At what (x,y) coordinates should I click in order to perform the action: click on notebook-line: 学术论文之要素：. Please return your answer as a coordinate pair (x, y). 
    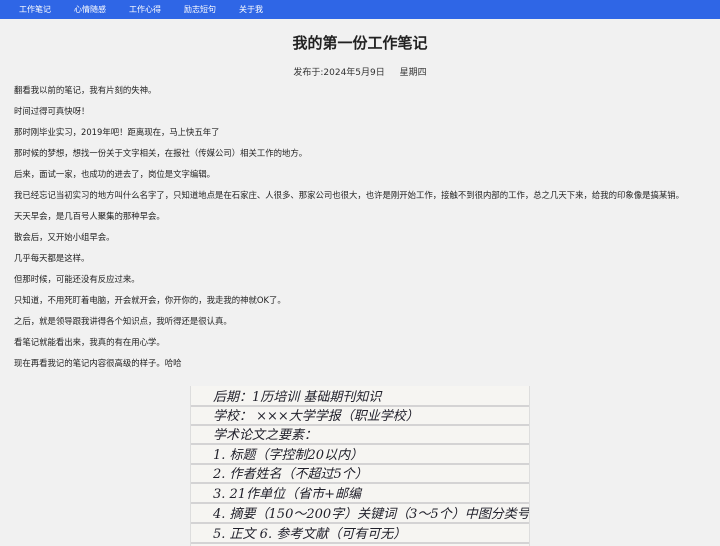
    Looking at the image, I should click on (265, 435).